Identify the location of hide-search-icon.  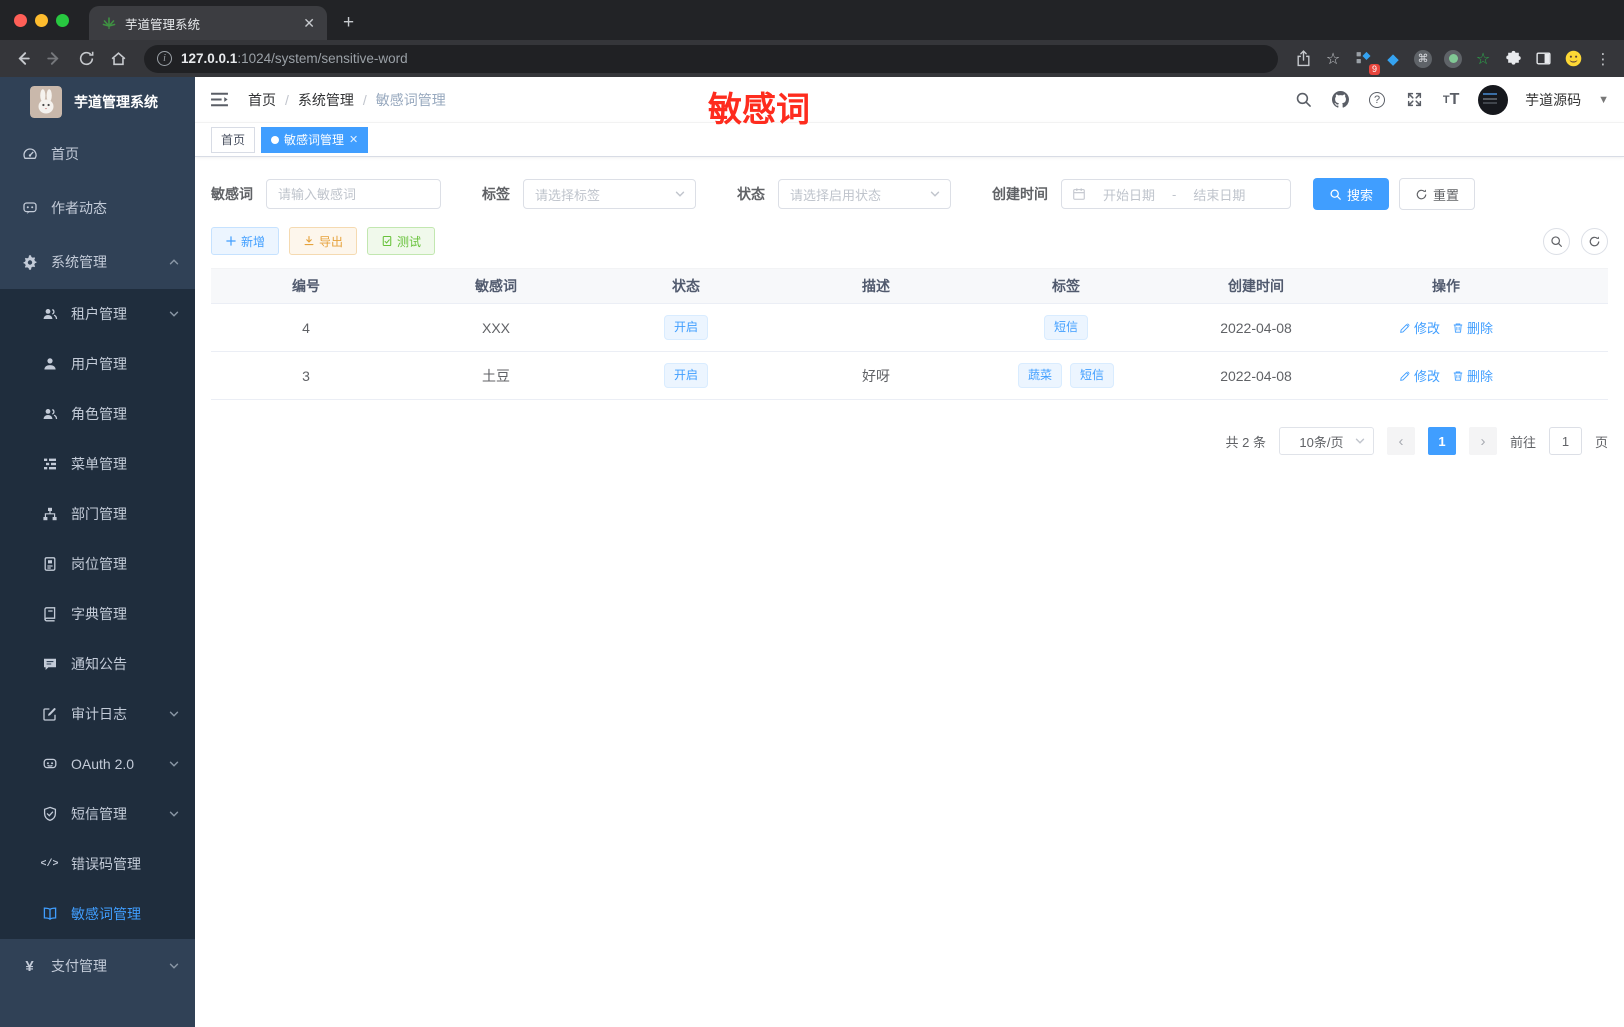
(1556, 241).